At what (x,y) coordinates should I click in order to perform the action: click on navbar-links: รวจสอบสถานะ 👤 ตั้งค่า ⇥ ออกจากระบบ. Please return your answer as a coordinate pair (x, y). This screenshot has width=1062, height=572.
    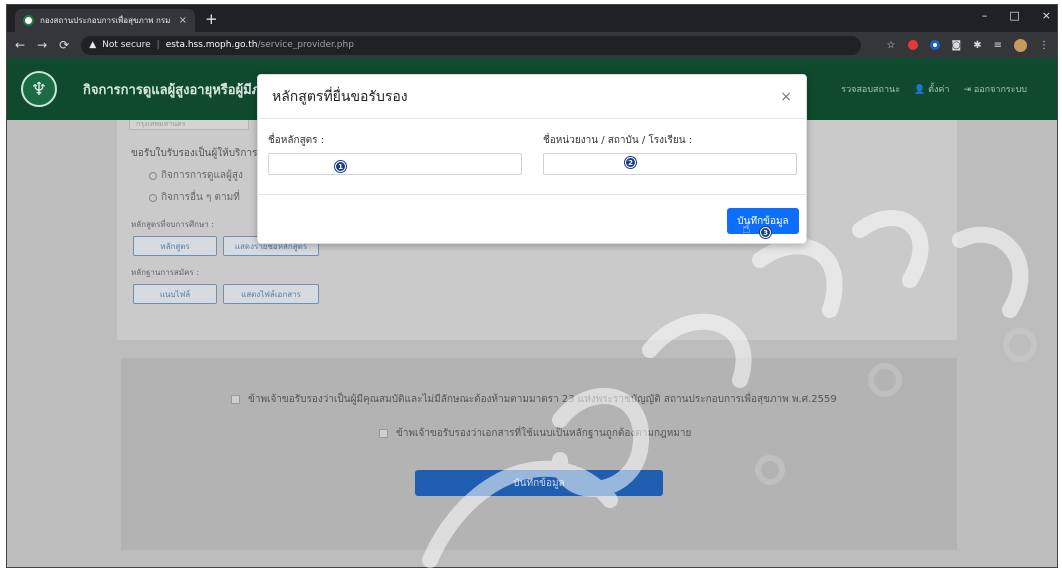
    Looking at the image, I should click on (934, 89).